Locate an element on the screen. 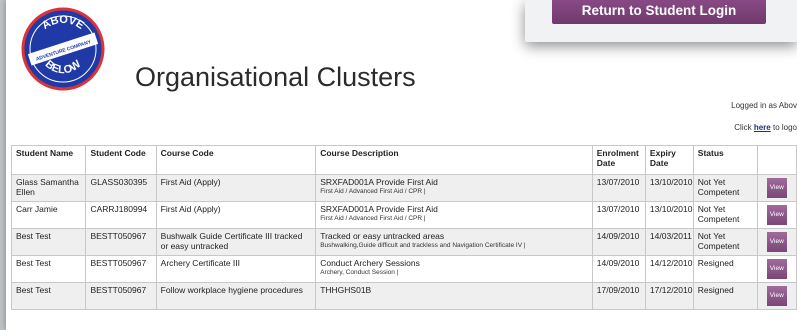  cell-course-code: Follow workplace hygiene procedures is located at coordinates (236, 296).